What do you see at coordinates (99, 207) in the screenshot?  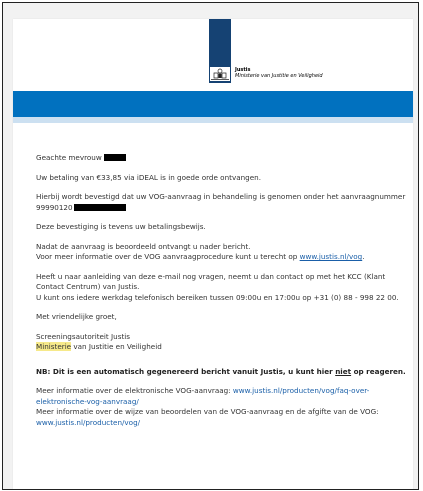 I see `redacted-number` at bounding box center [99, 207].